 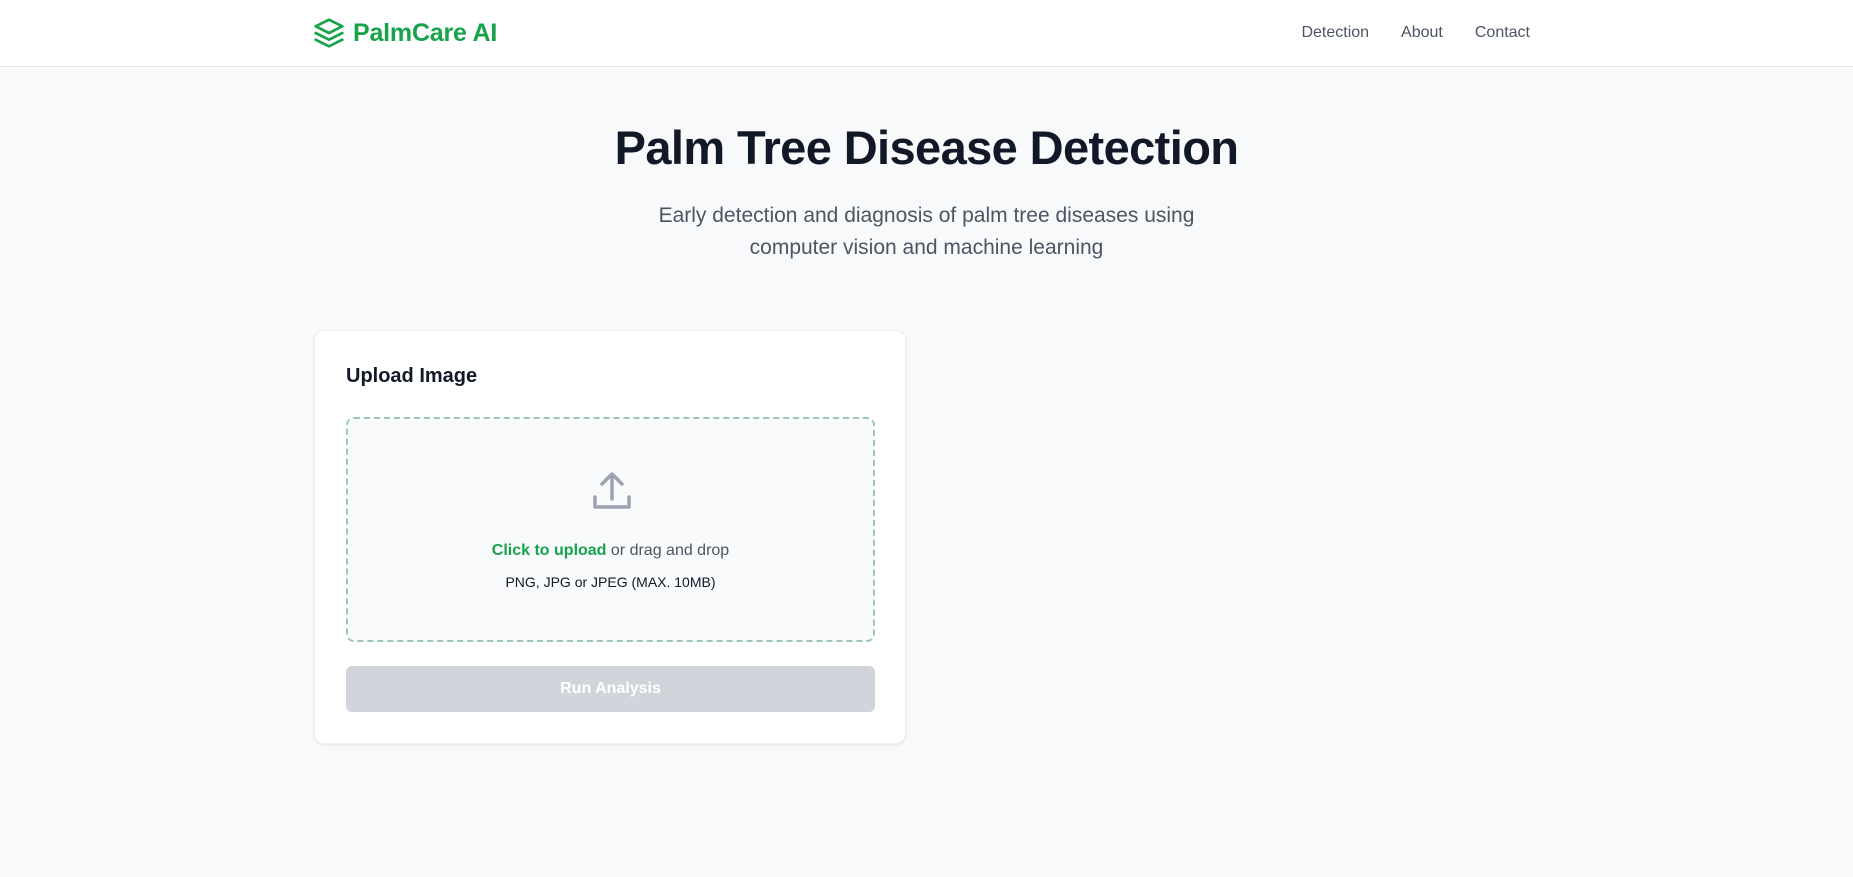 What do you see at coordinates (921, 33) in the screenshot?
I see `navbar-inner: PalmCare AI Detection About Contact` at bounding box center [921, 33].